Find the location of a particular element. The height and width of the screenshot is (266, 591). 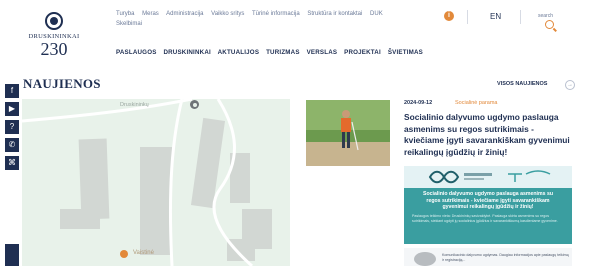

banner-logos is located at coordinates (488, 177).